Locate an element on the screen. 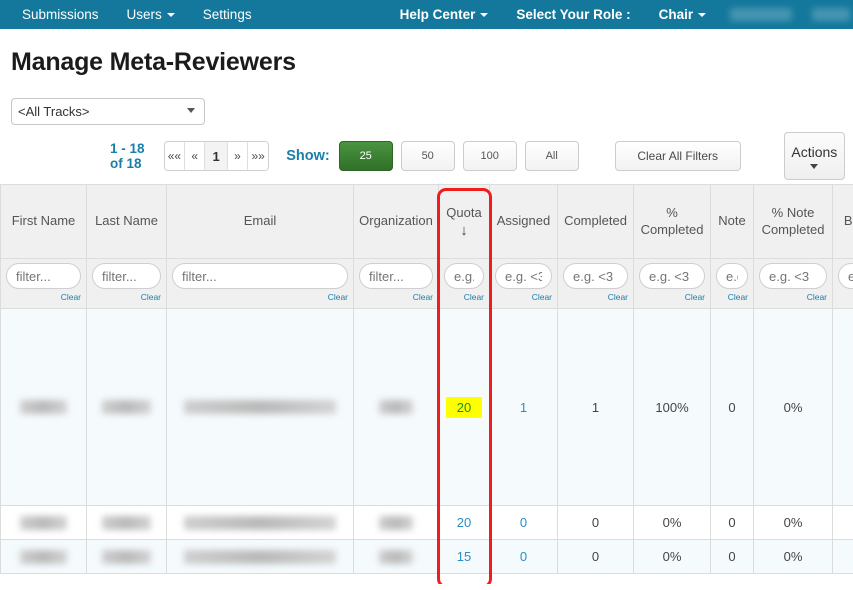 This screenshot has height=590, width=853. filter-input-note is located at coordinates (732, 276).